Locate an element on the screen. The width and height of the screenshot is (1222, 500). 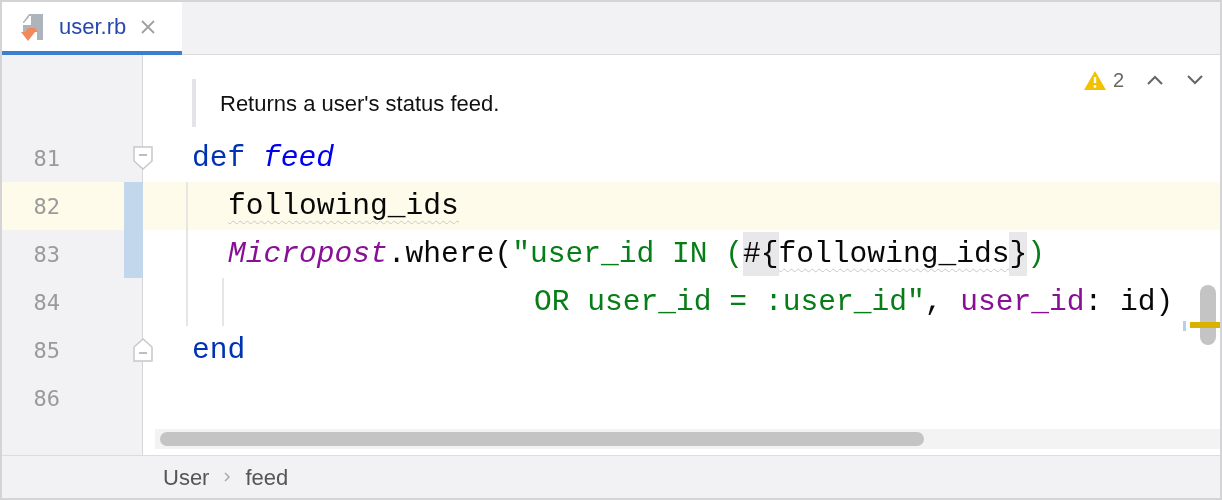
code-line: following_ids is located at coordinates (343, 206).